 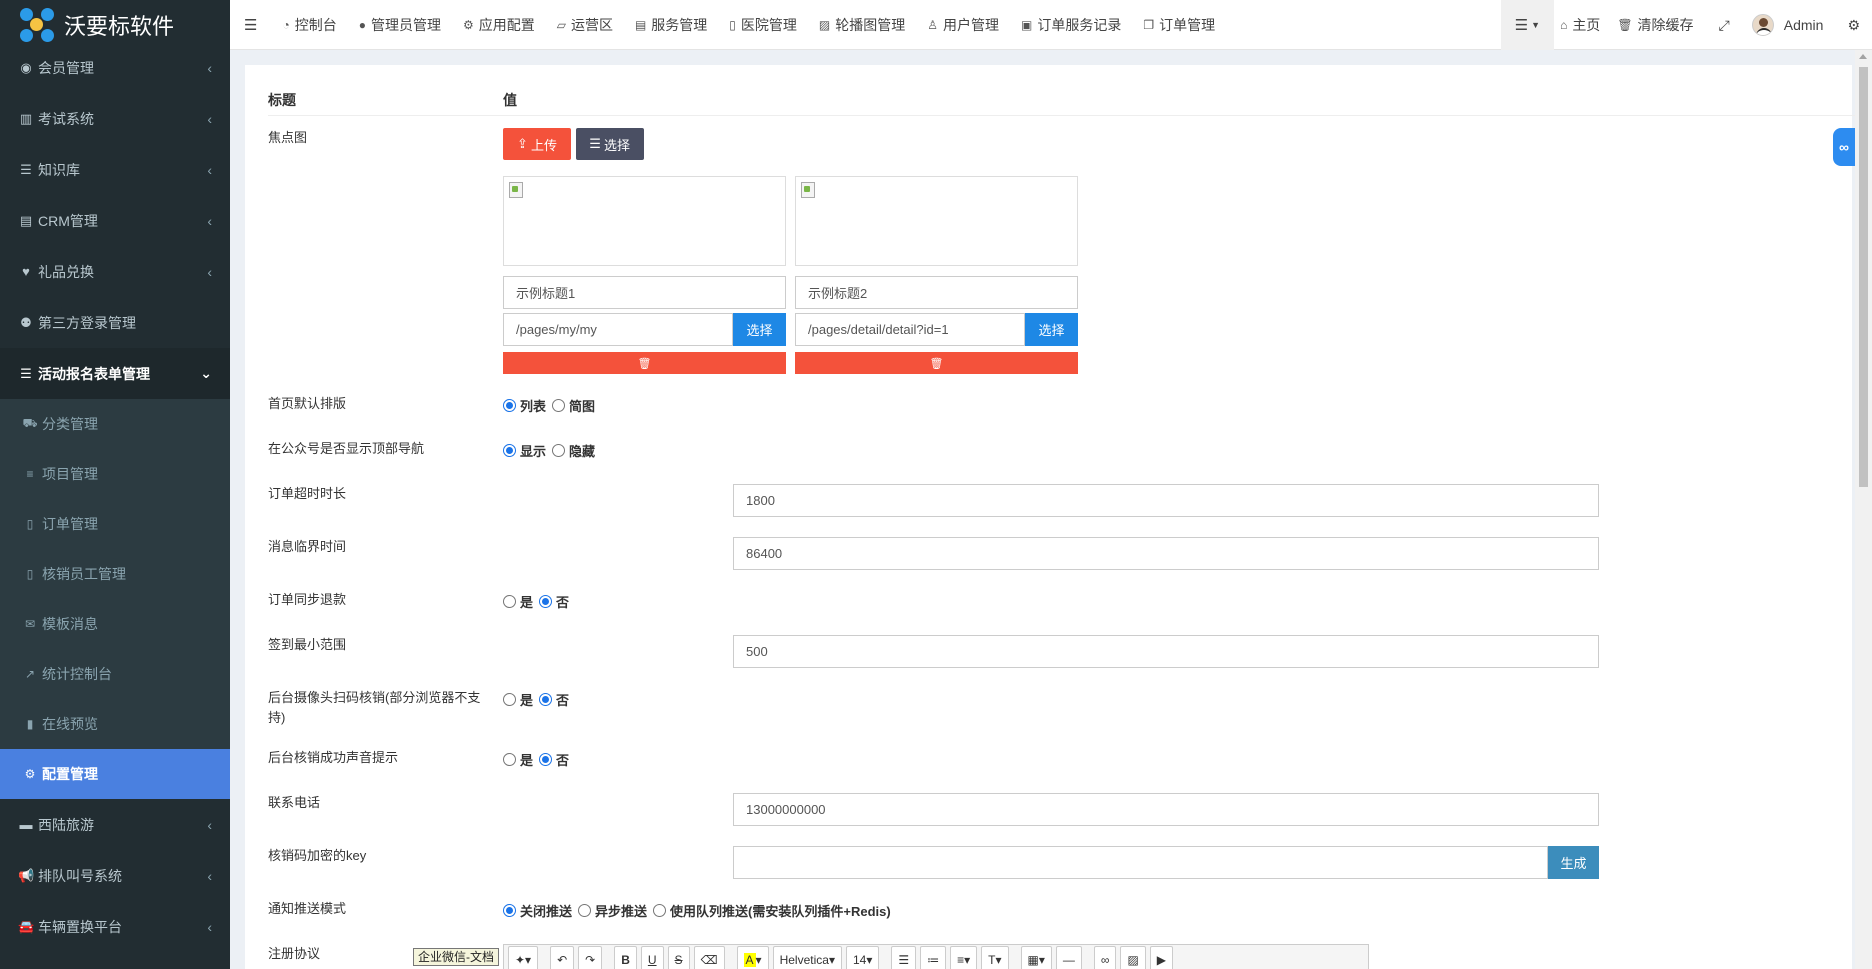 I want to click on sidebar-subitem-label: 配置管理, so click(x=70, y=774).